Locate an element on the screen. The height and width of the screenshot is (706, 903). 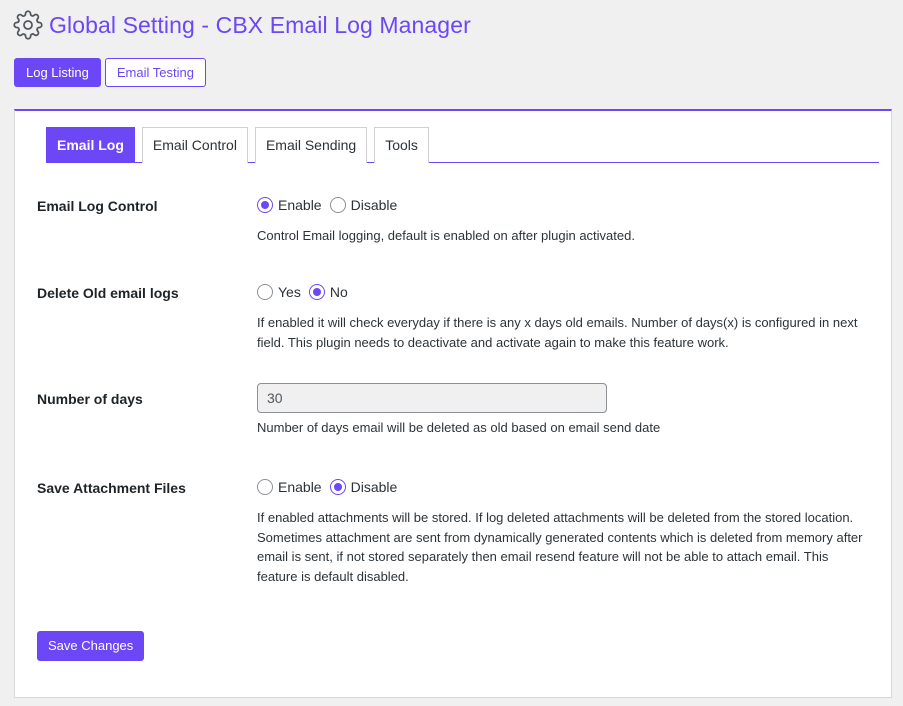
page-header: Global Setting - CBX Email Log Manager is located at coordinates (242, 25).